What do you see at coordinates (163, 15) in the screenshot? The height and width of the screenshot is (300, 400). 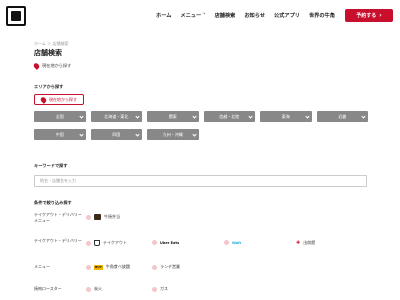 I see `nav-home: ホーム` at bounding box center [163, 15].